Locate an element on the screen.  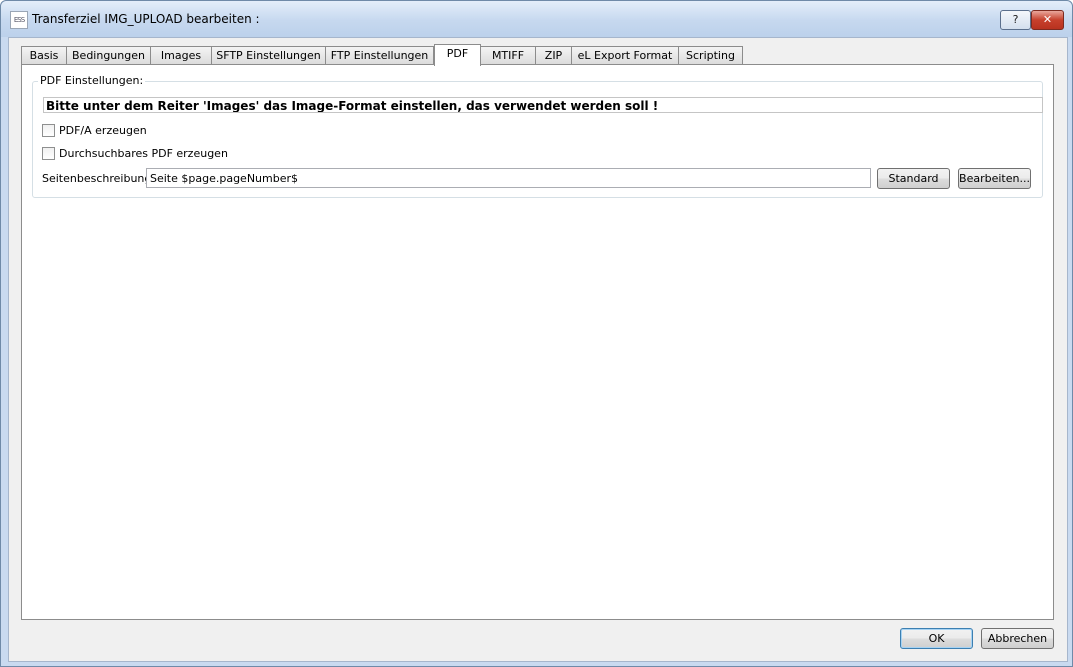
searchable-pdf-label: Durchsuchbares PDF erzeugen is located at coordinates (143, 153).